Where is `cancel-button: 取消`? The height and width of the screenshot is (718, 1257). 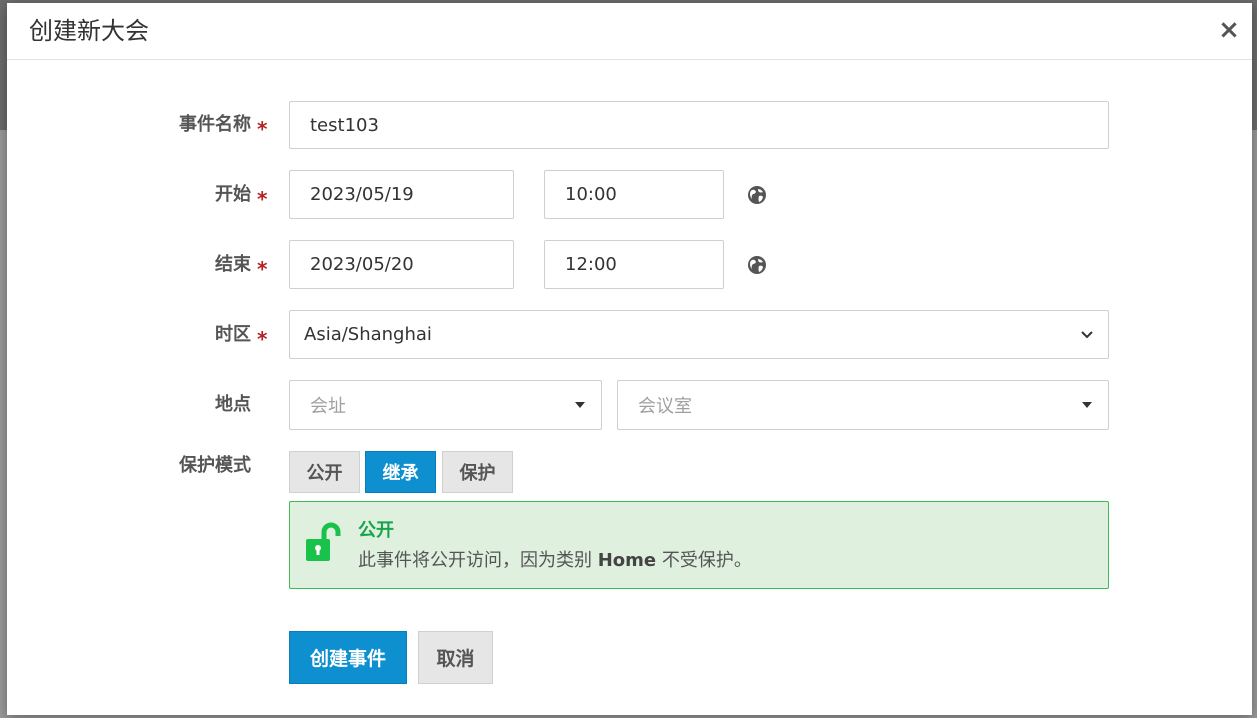 cancel-button: 取消 is located at coordinates (455, 657).